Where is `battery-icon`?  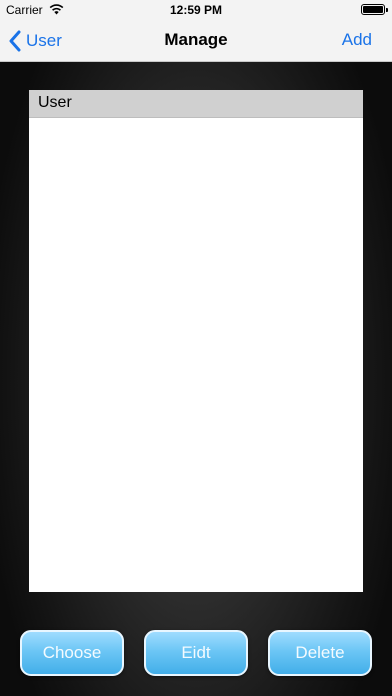 battery-icon is located at coordinates (374, 9).